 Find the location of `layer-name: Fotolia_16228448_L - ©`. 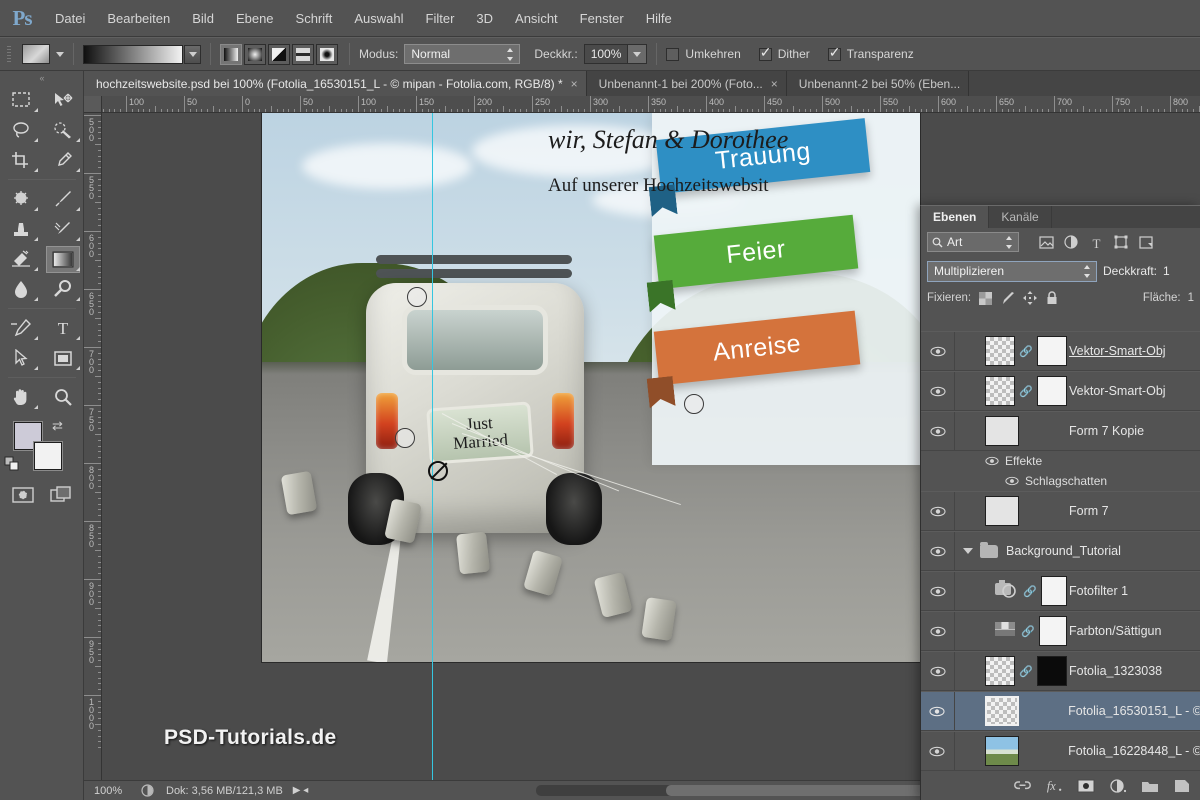

layer-name: Fotolia_16228448_L - © is located at coordinates (1133, 751).